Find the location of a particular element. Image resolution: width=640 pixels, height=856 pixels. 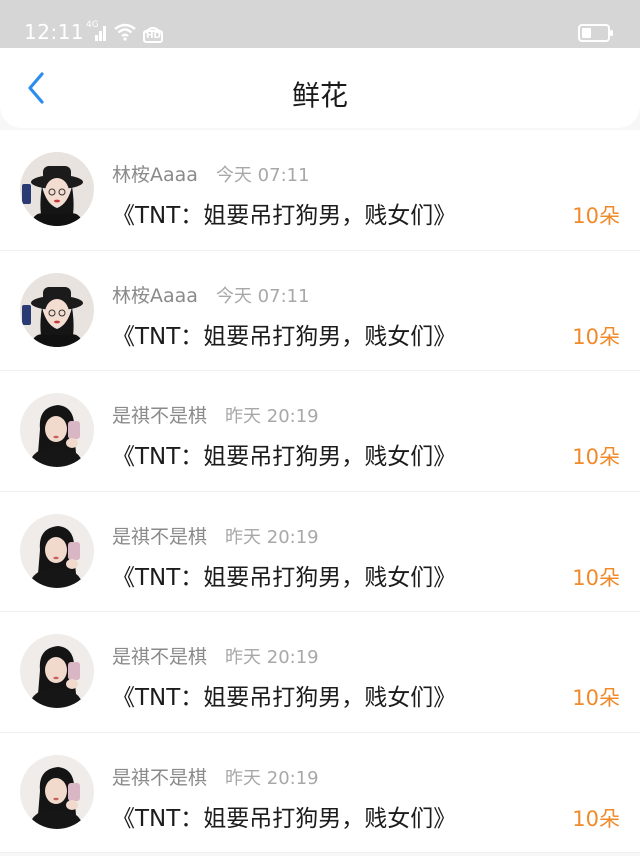

wifi-icon is located at coordinates (125, 32).